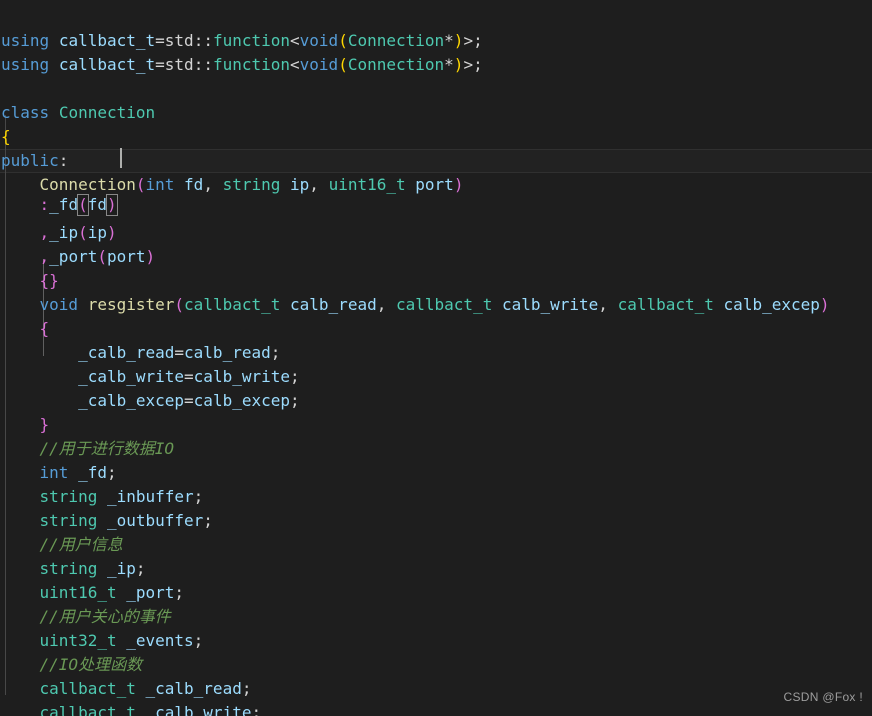  What do you see at coordinates (823, 697) in the screenshot?
I see `csdn-watermark: CSDN @Fox !` at bounding box center [823, 697].